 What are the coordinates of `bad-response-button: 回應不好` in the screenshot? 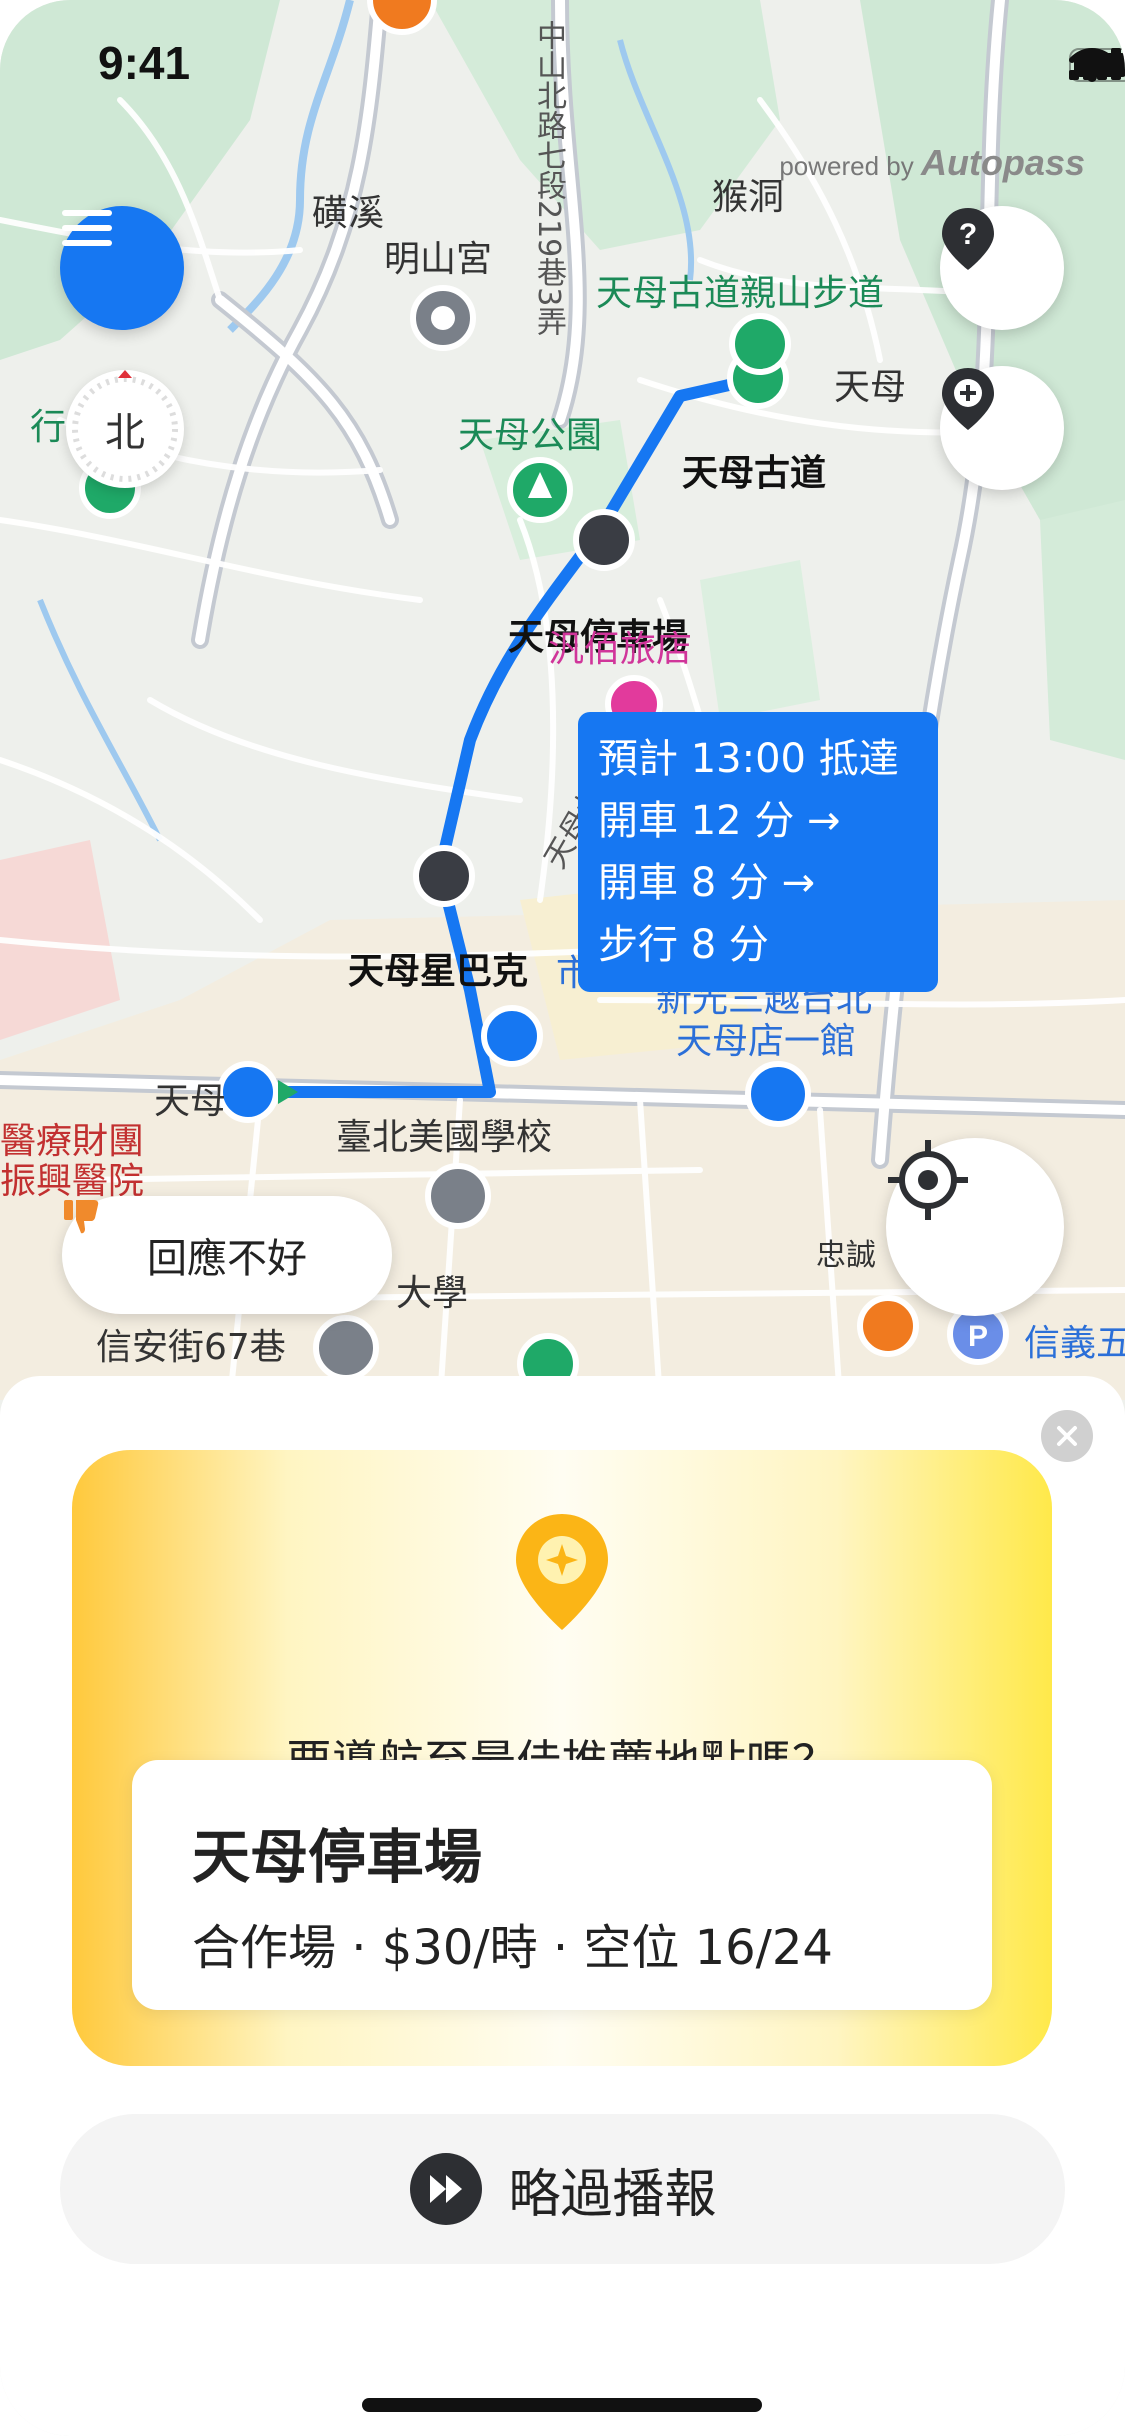 It's located at (227, 1255).